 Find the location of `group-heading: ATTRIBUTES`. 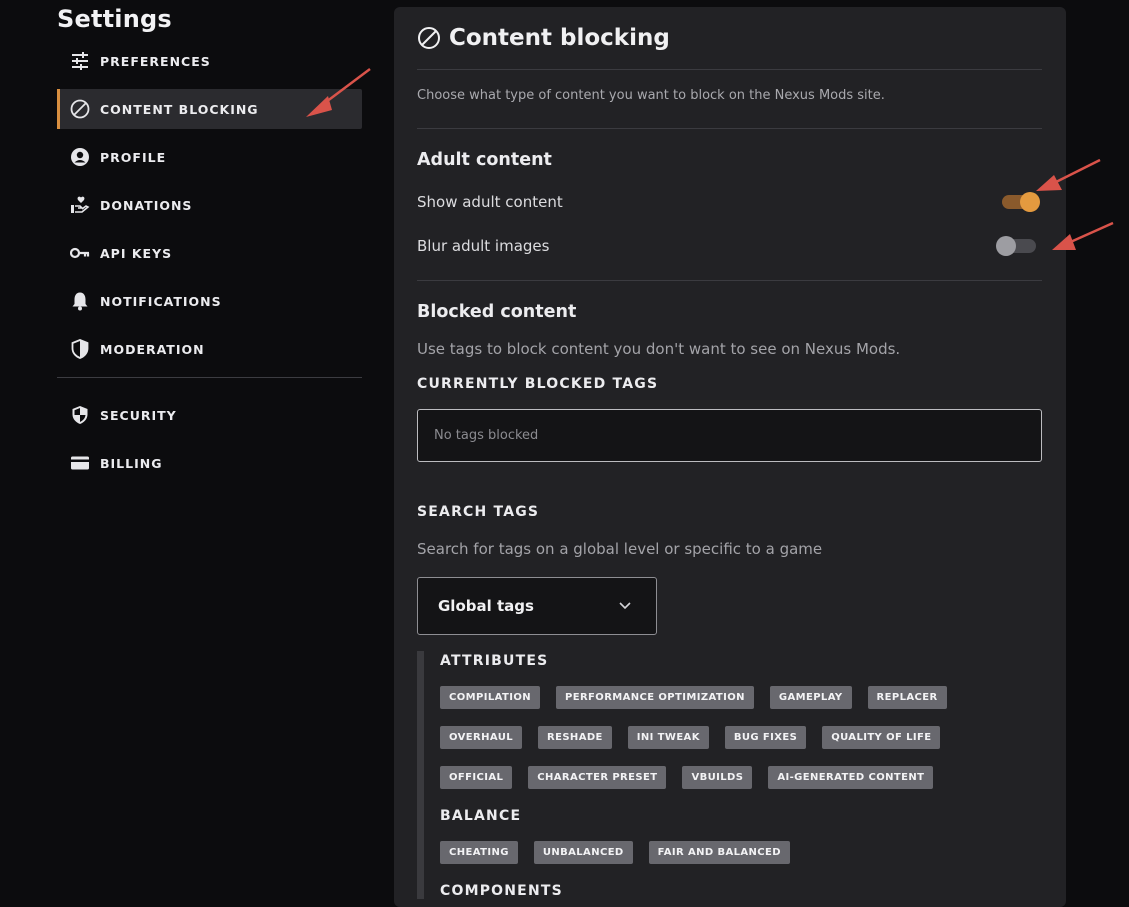

group-heading: ATTRIBUTES is located at coordinates (494, 661).